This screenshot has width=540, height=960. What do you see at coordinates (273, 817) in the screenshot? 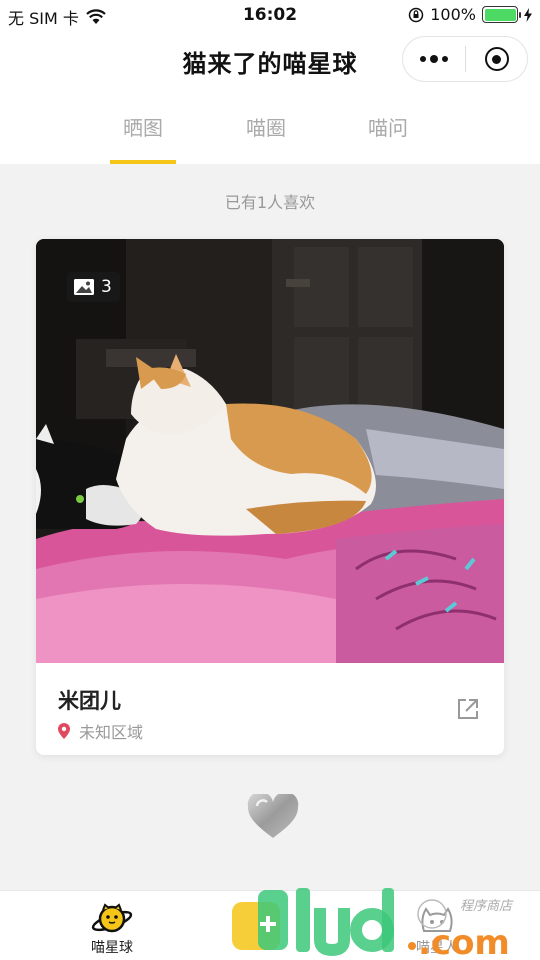
I see `like-heart-icon` at bounding box center [273, 817].